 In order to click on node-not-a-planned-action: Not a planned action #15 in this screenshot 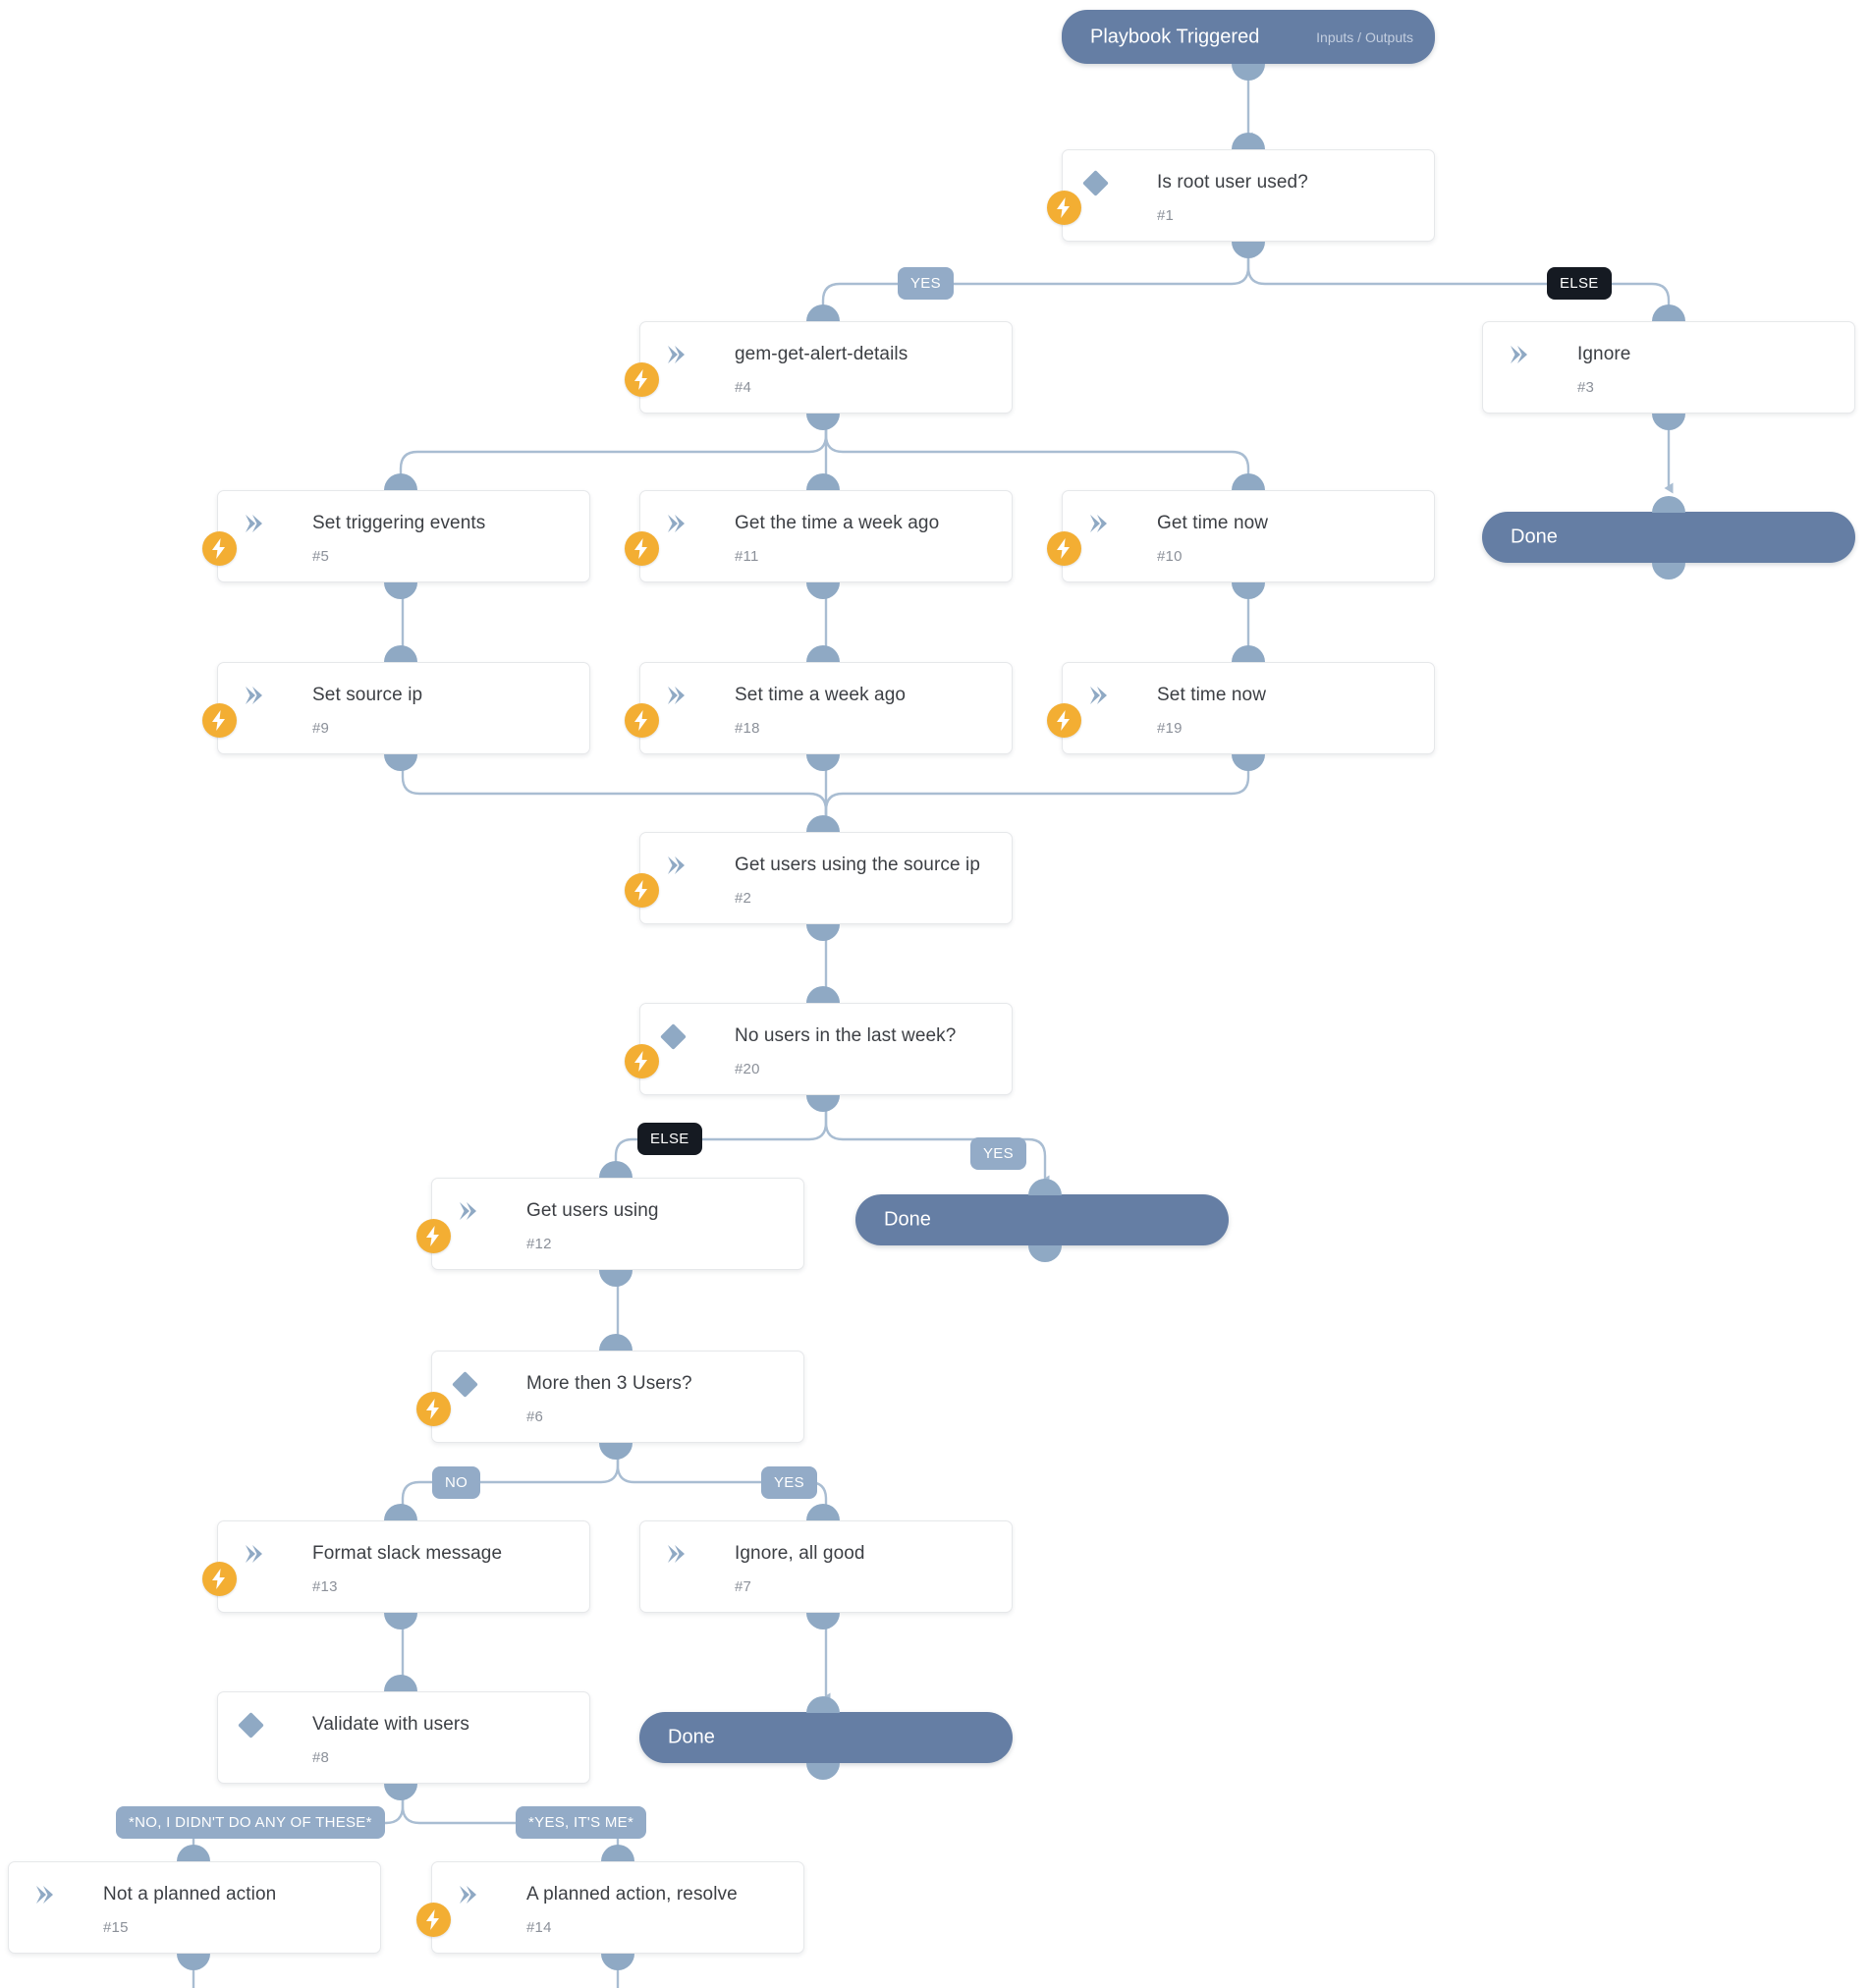, I will do `click(194, 1907)`.